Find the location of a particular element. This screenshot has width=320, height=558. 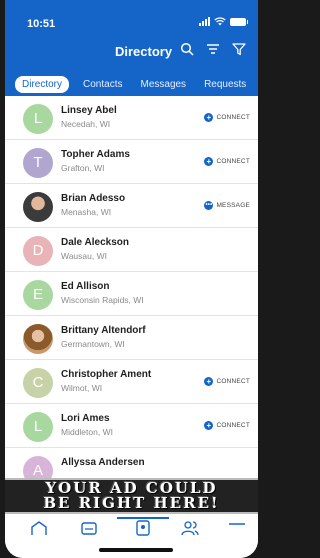

page-title: Directory is located at coordinates (144, 51).